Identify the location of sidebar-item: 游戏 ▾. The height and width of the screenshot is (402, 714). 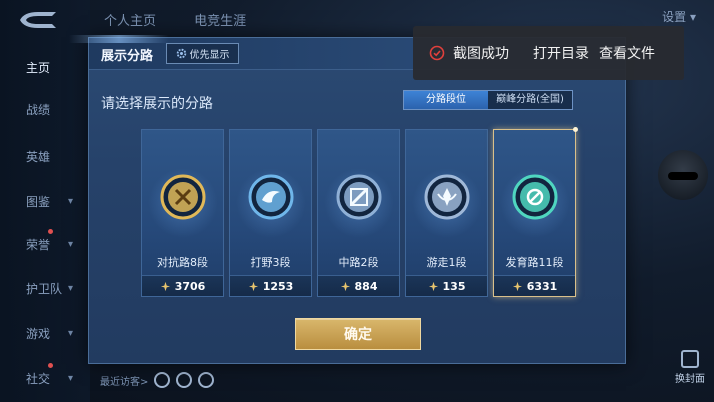
(45, 333).